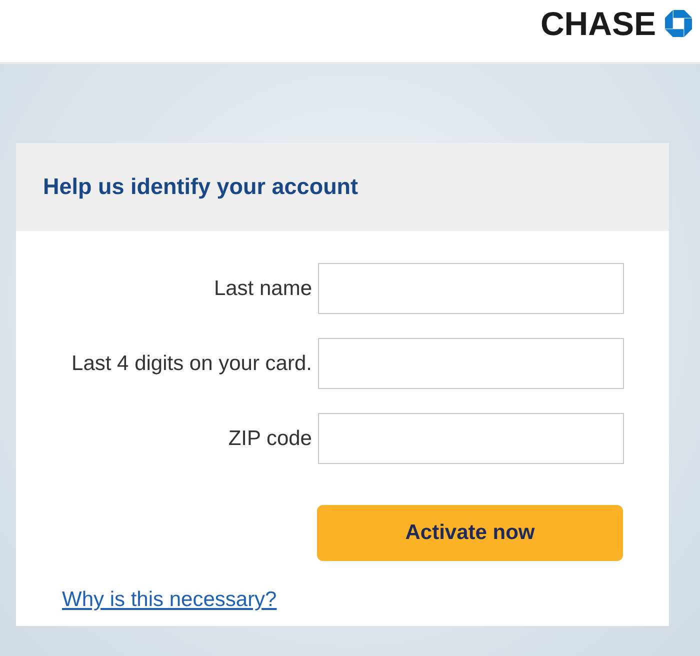 This screenshot has width=700, height=656. What do you see at coordinates (598, 23) in the screenshot?
I see `logo-text: CHASE` at bounding box center [598, 23].